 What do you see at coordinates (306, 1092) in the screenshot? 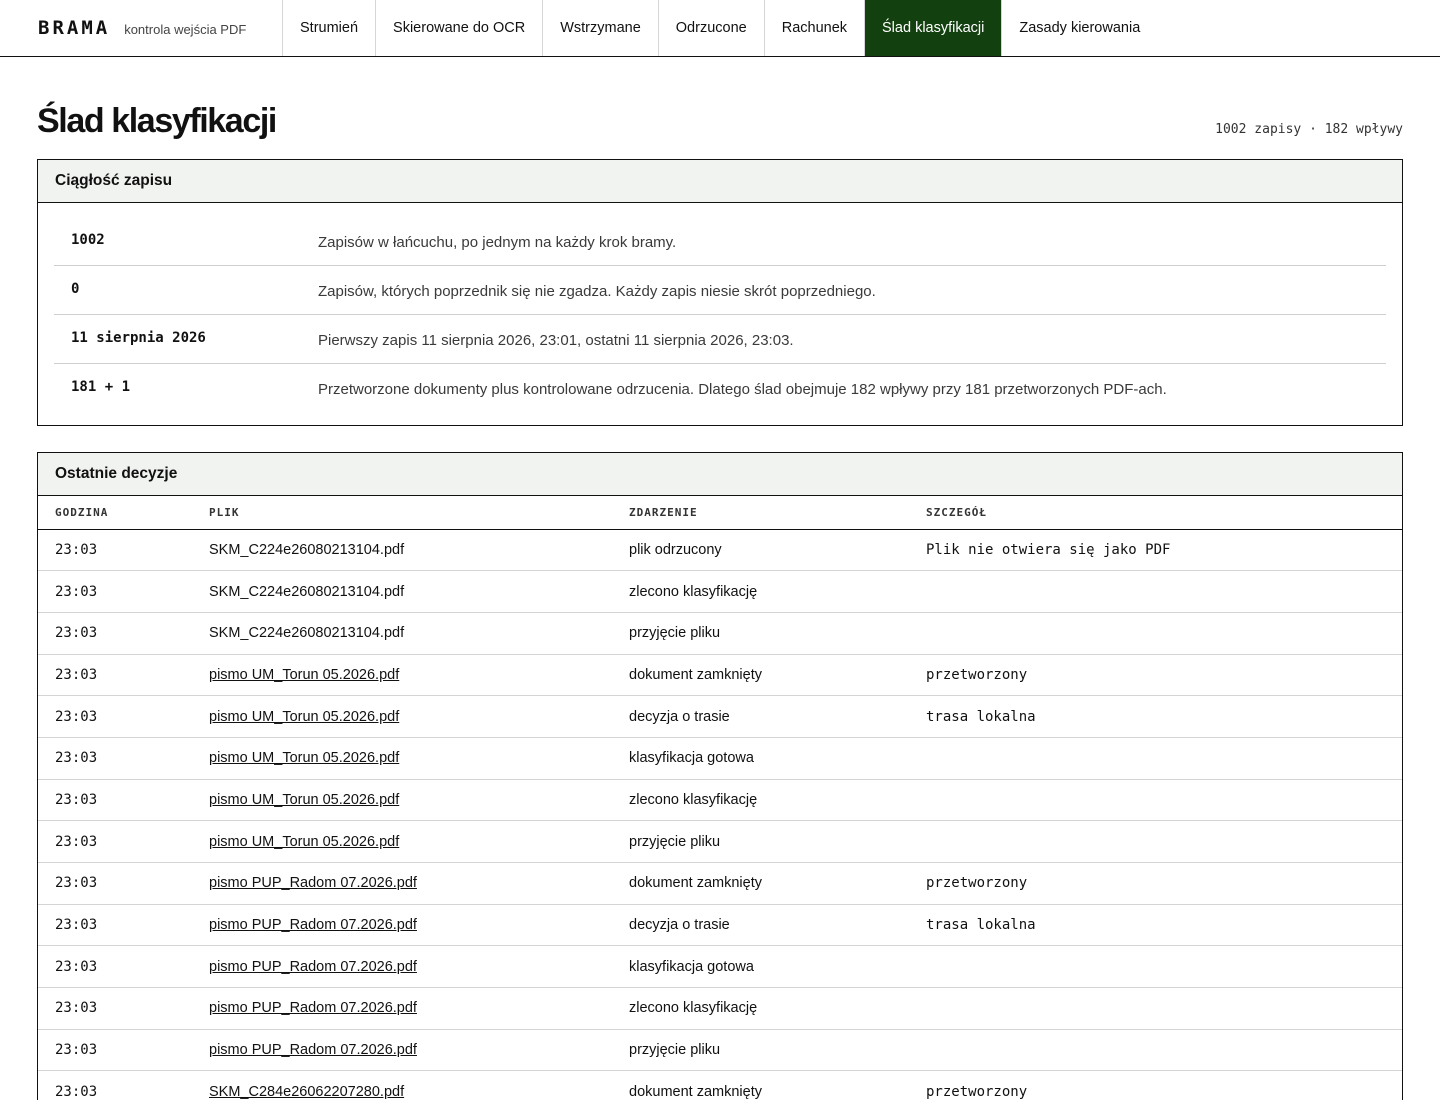
I see `file-link: SKM_C284e26062207280.pdf` at bounding box center [306, 1092].